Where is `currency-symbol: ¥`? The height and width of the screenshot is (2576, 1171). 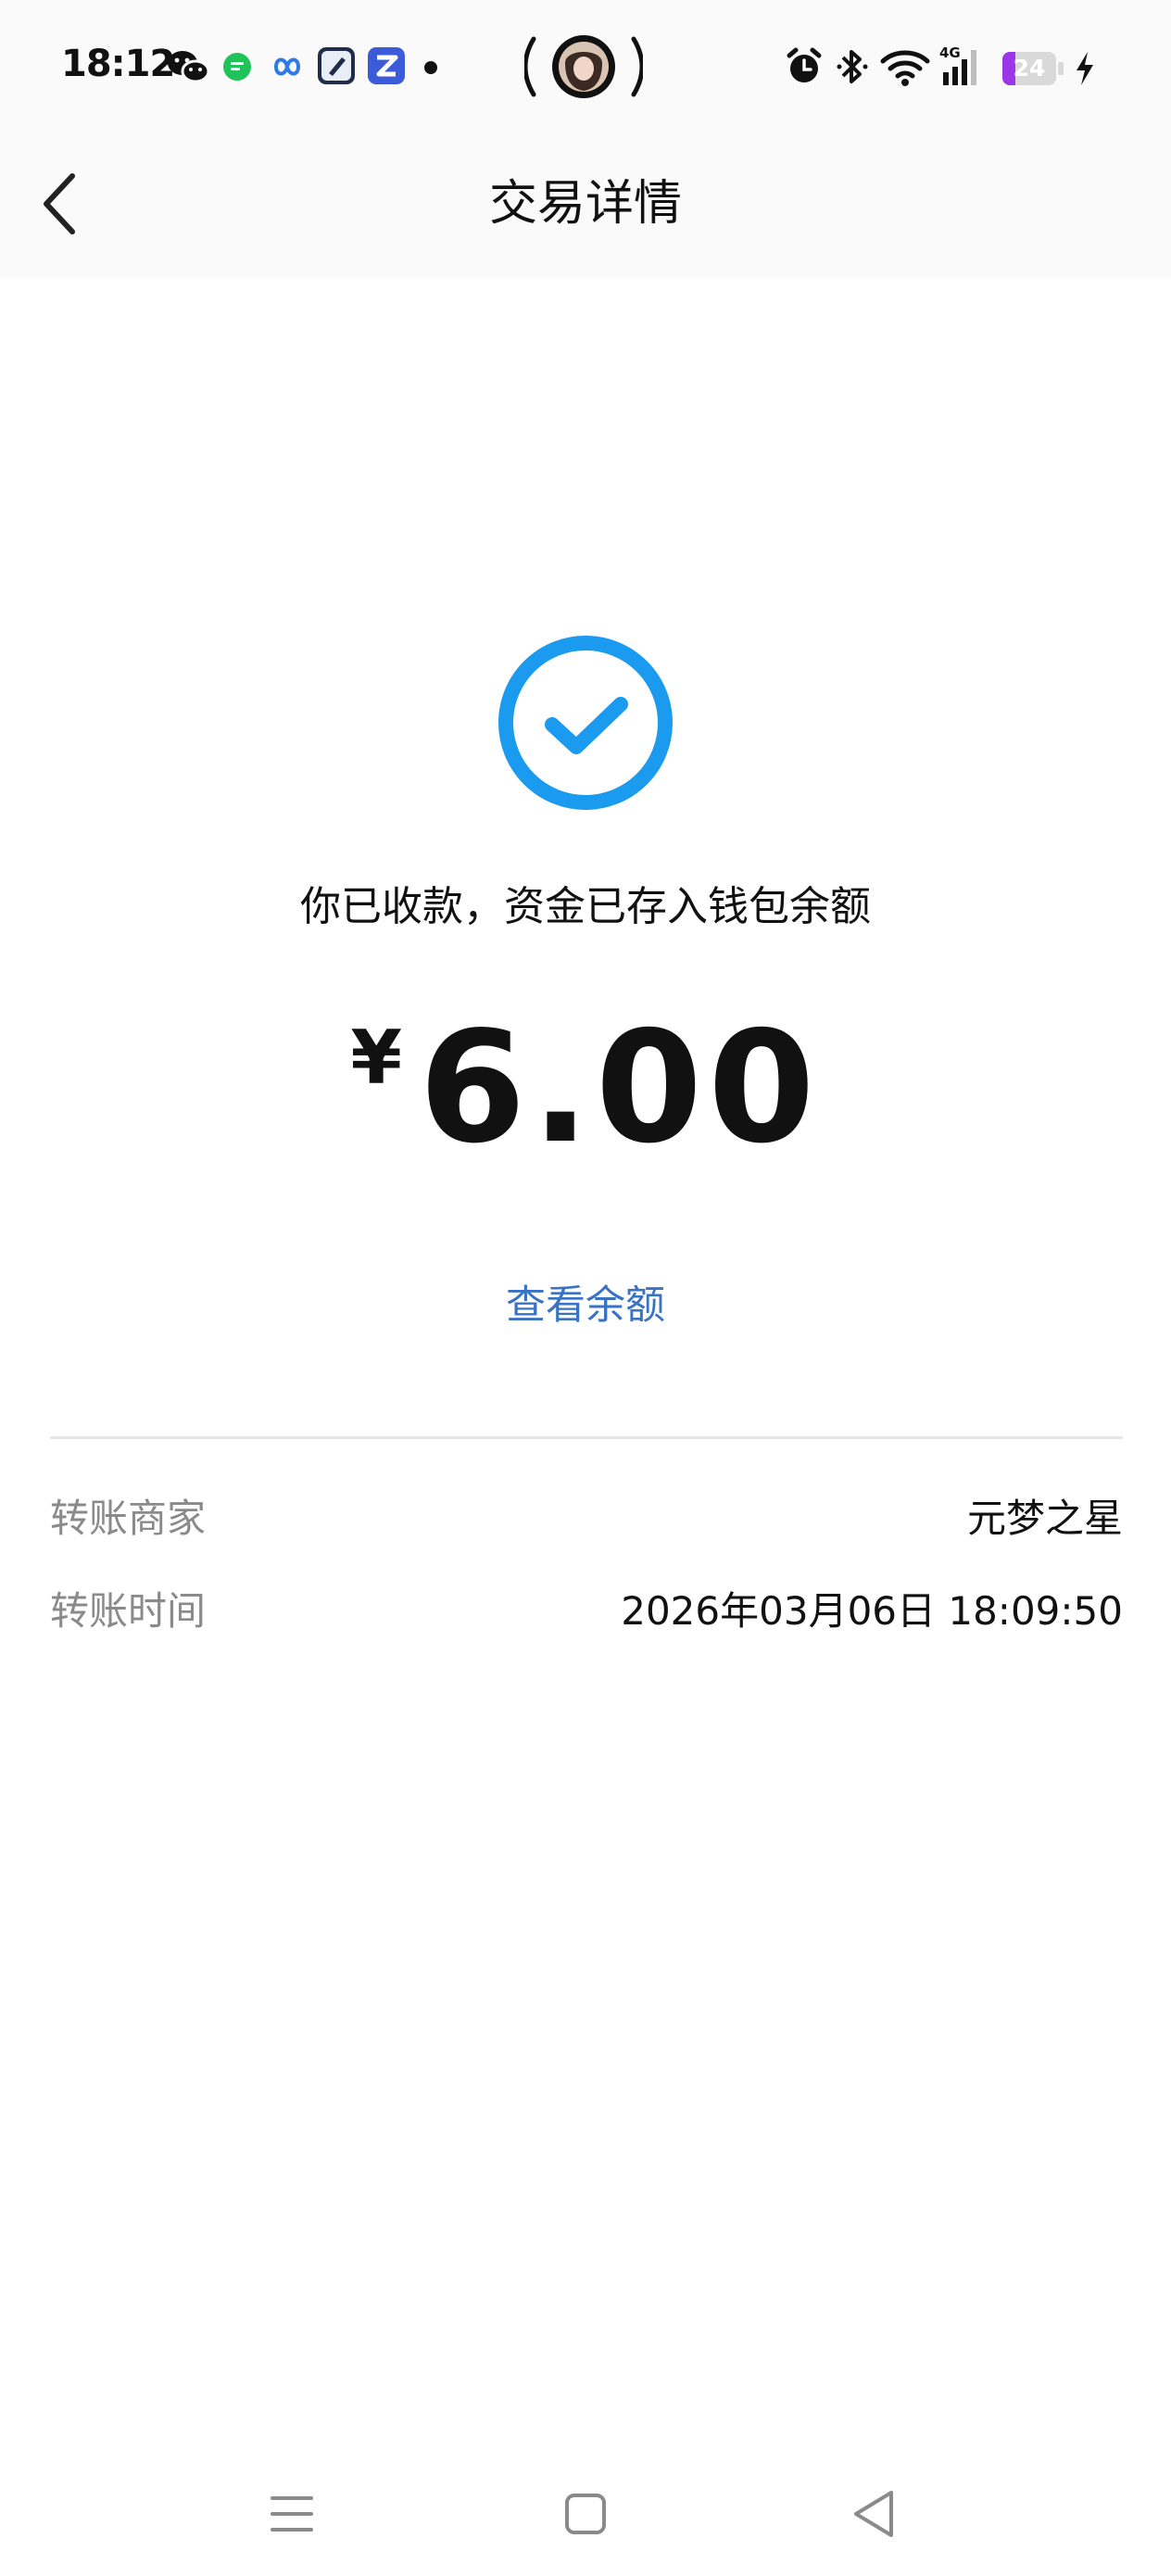
currency-symbol: ¥ is located at coordinates (377, 1058).